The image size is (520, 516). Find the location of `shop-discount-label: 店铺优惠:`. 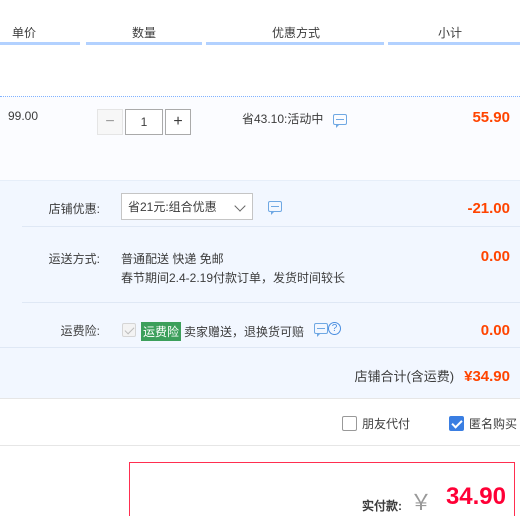

shop-discount-label: 店铺优惠: is located at coordinates (74, 209).